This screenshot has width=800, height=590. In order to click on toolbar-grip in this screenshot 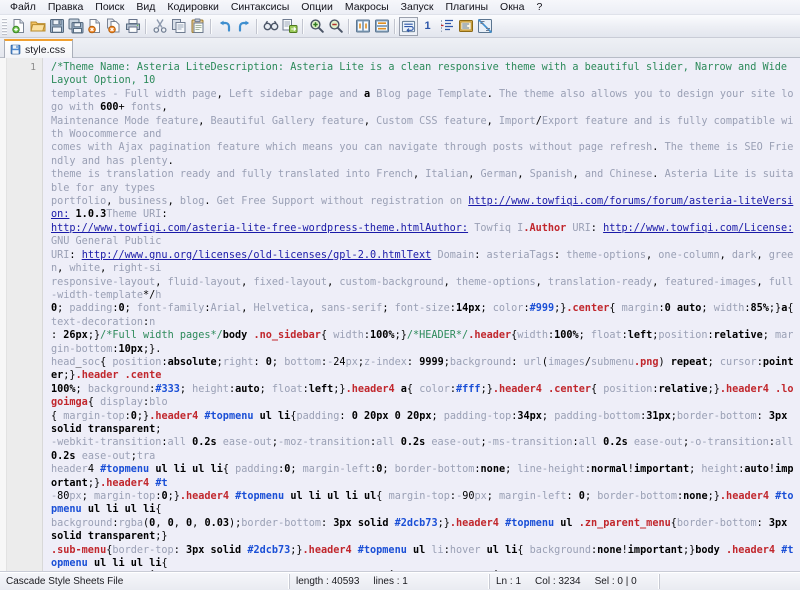, I will do `click(4, 26)`.